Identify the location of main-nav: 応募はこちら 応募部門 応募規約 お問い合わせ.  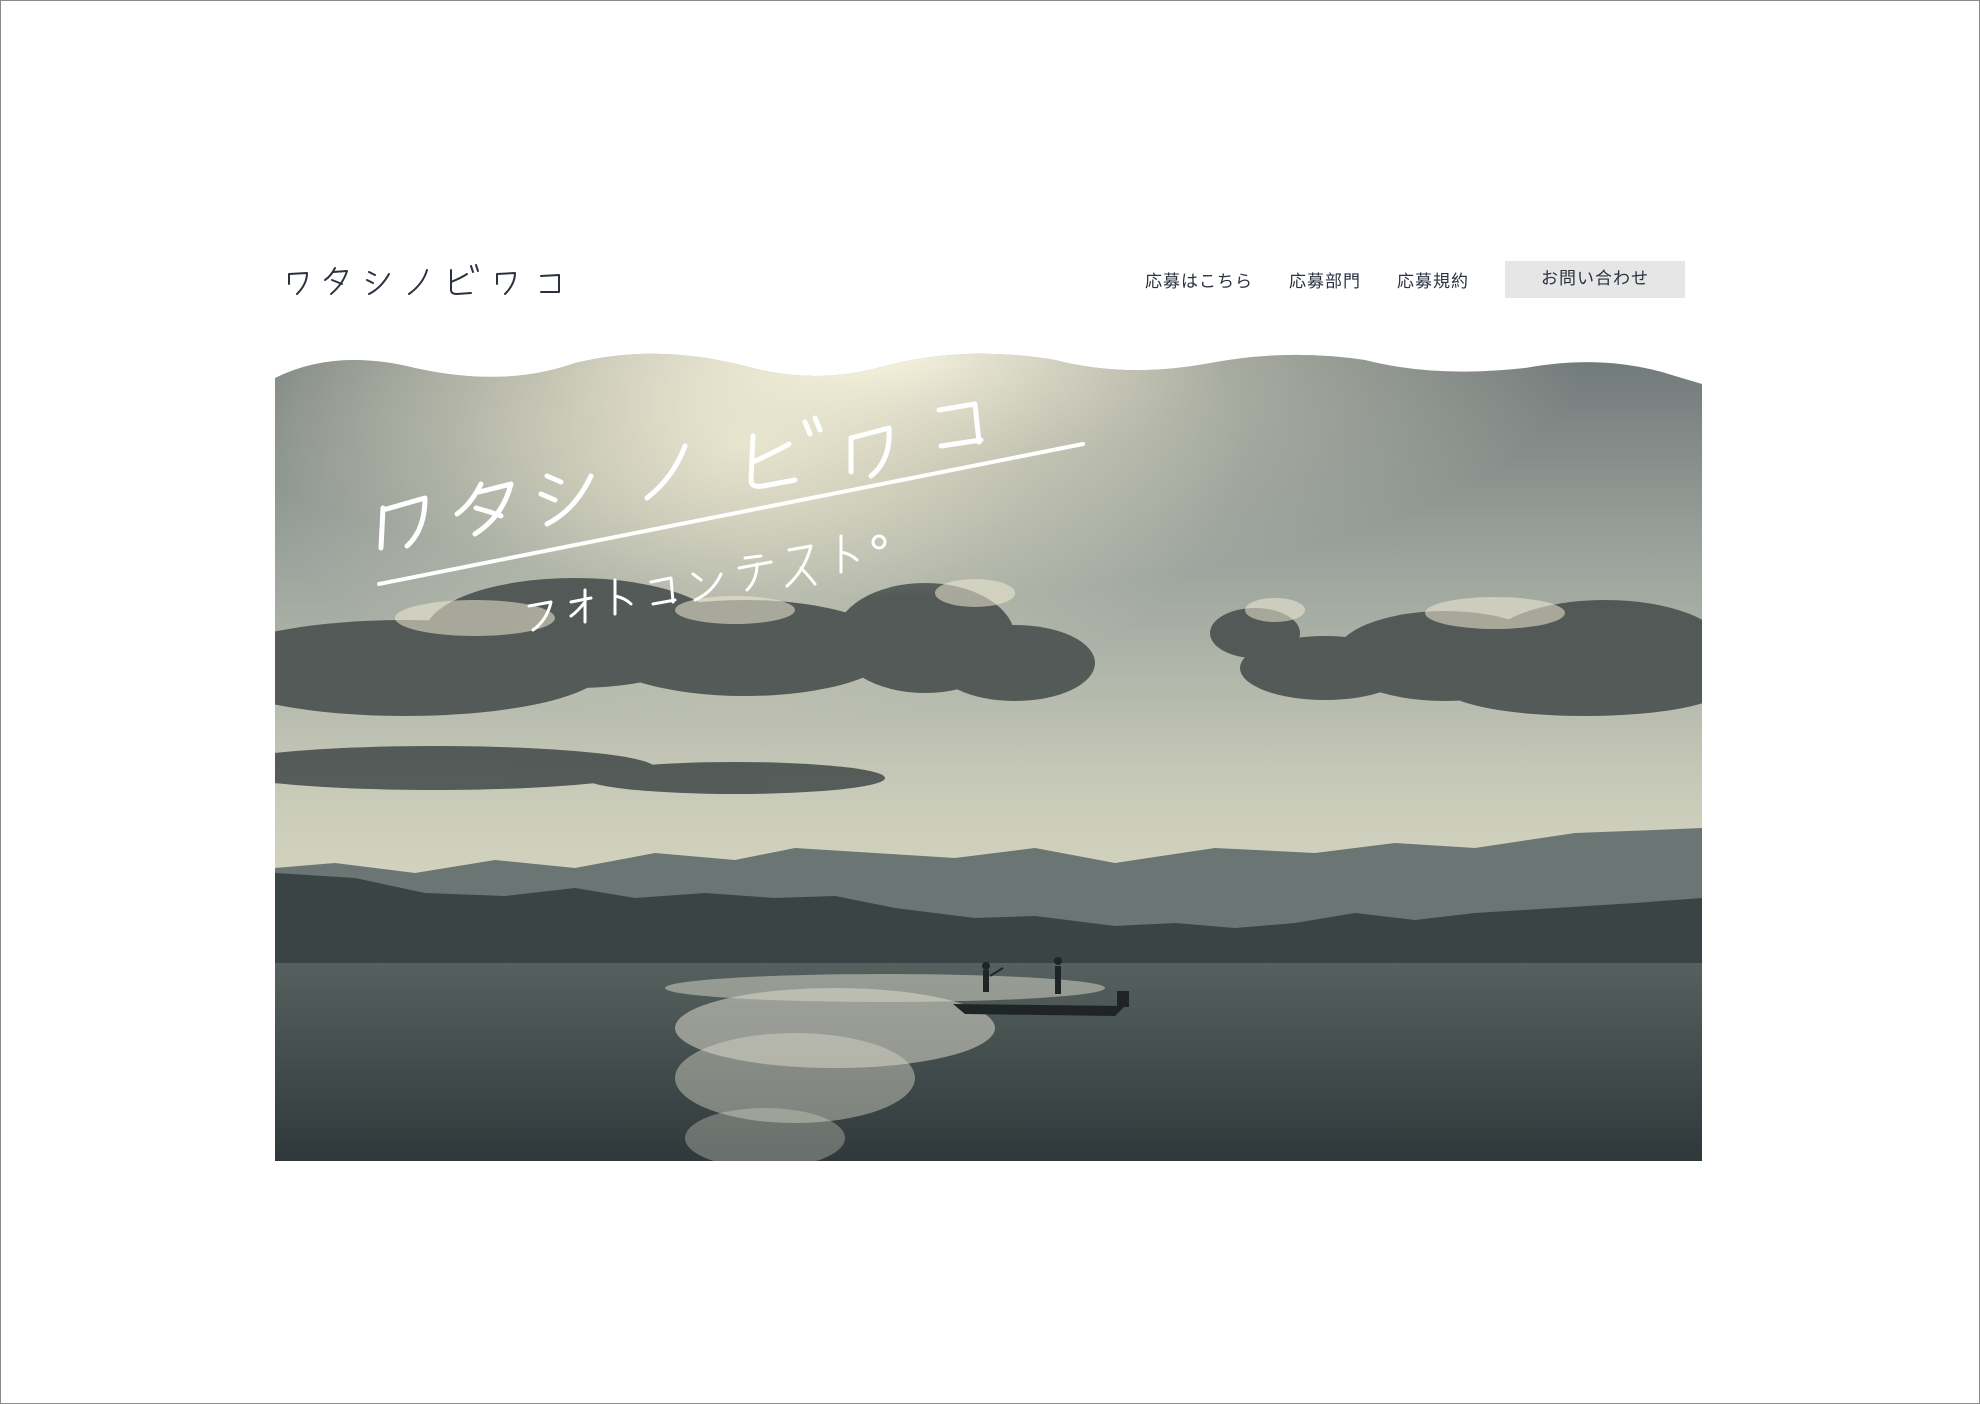
(1397, 279).